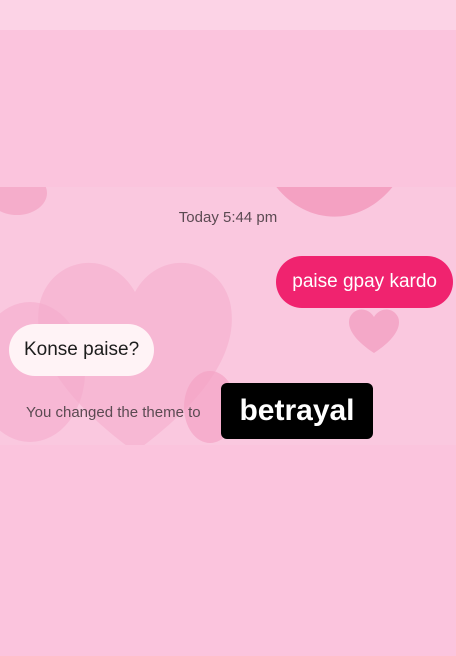  What do you see at coordinates (374, 330) in the screenshot?
I see `heart-icon` at bounding box center [374, 330].